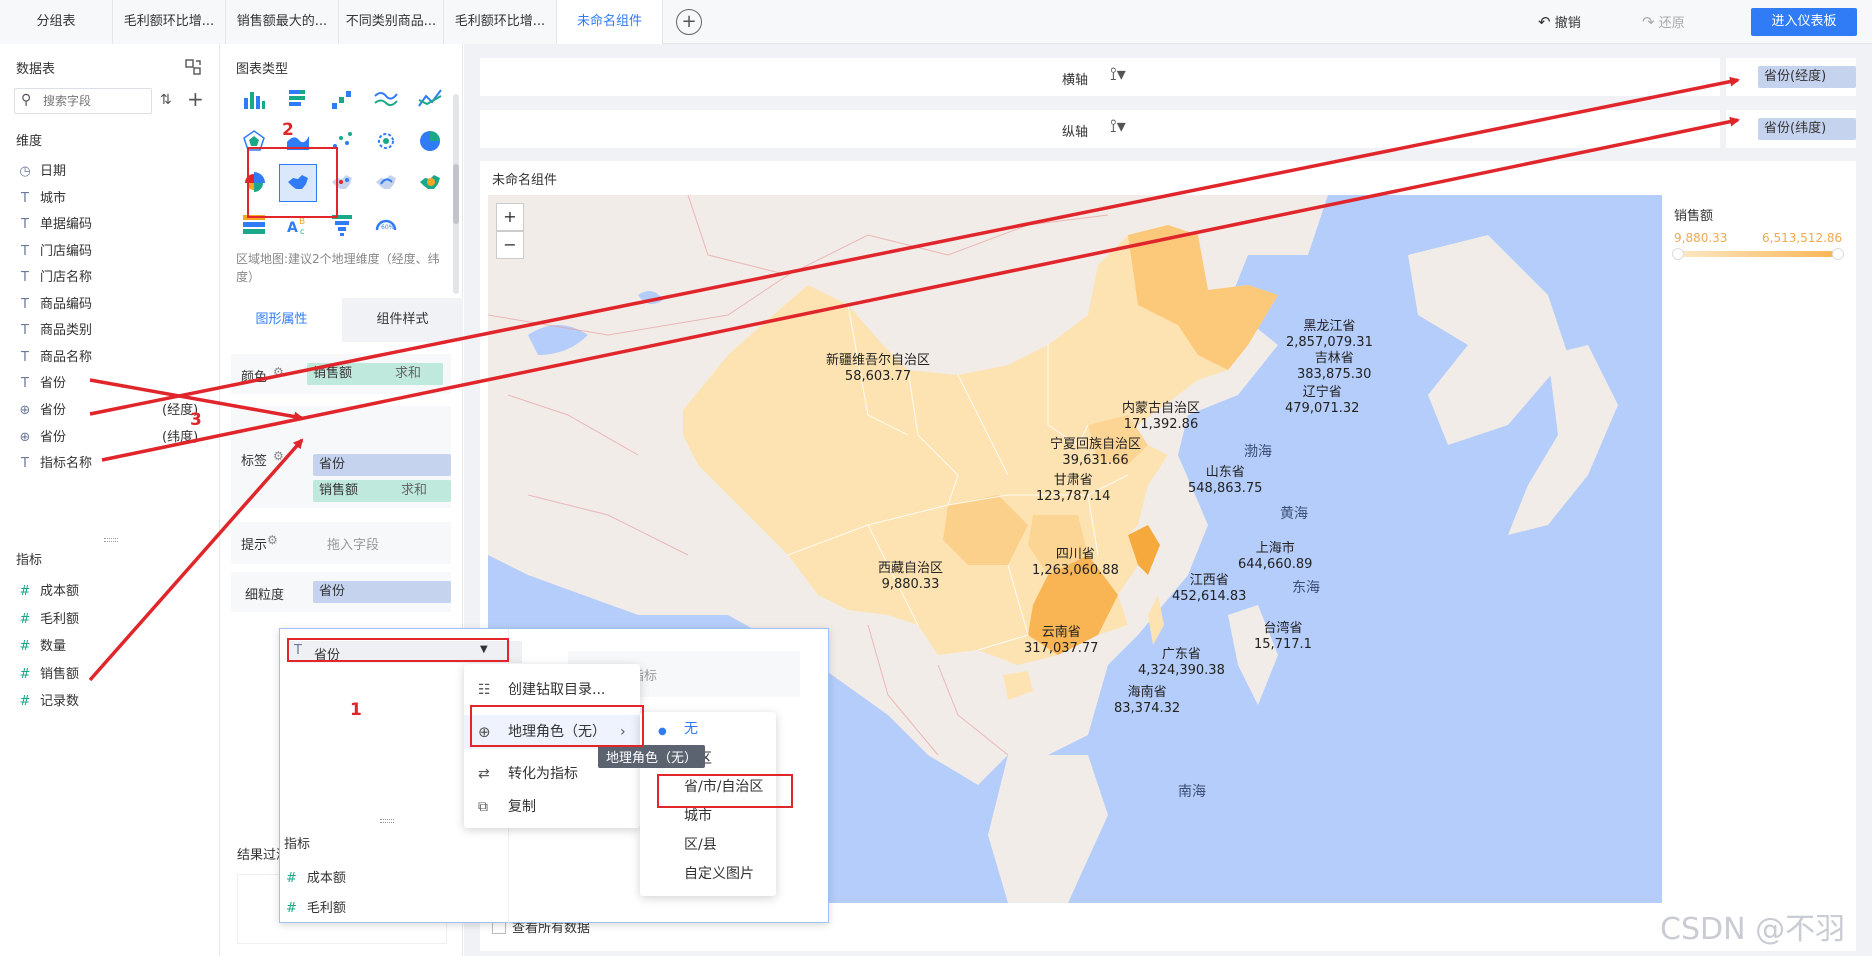 The height and width of the screenshot is (956, 1872). I want to click on arrow-province-to-label, so click(196, 400).